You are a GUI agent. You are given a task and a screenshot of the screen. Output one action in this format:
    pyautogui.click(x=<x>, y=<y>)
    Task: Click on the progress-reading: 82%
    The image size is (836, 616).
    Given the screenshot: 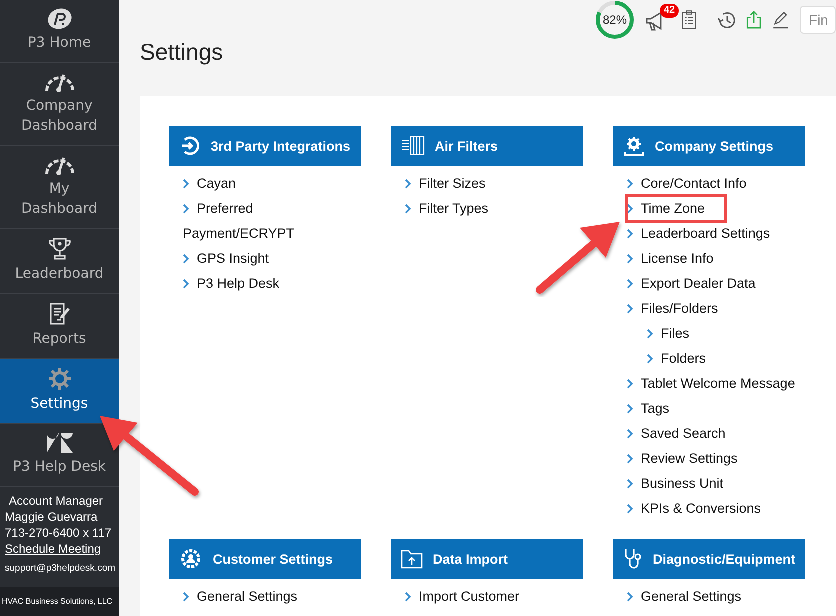 What is the action you would take?
    pyautogui.click(x=615, y=20)
    